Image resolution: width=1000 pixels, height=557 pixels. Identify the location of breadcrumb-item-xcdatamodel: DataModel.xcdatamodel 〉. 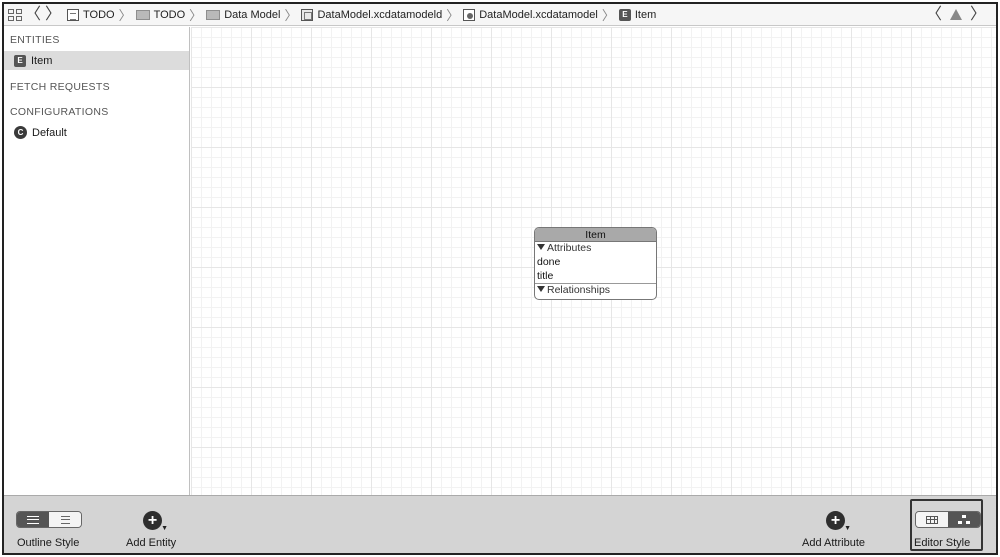
(541, 15).